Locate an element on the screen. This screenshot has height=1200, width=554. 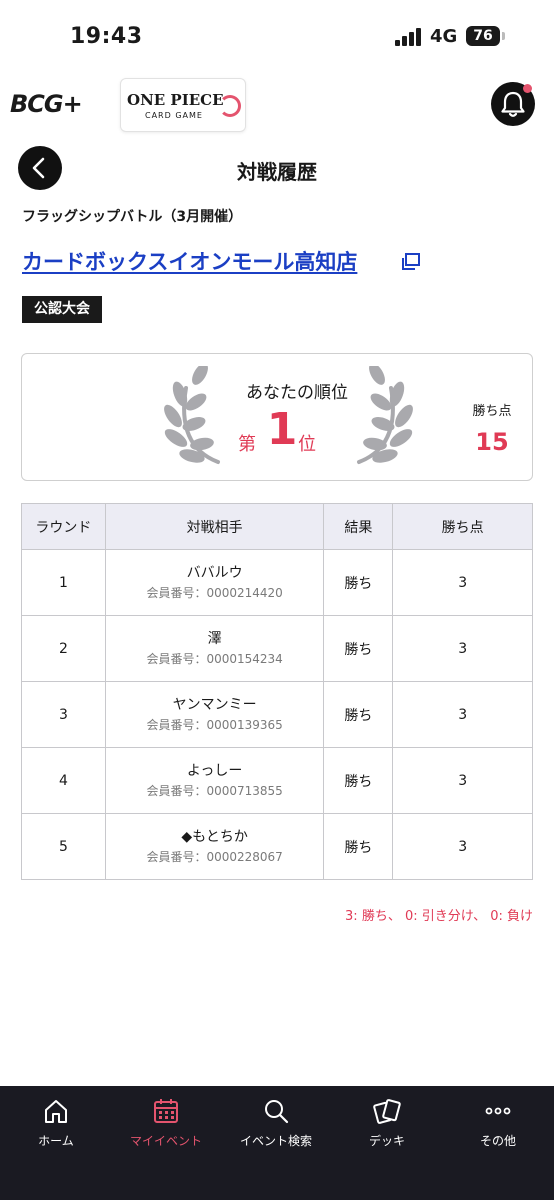
rank-prefix: 第 is located at coordinates (247, 444).